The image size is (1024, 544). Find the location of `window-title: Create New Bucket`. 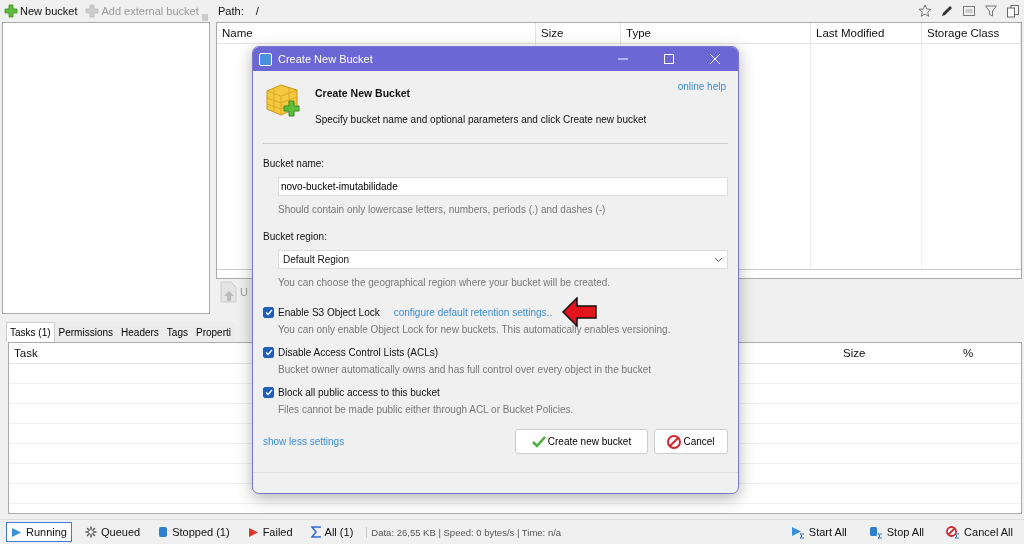

window-title: Create New Bucket is located at coordinates (325, 59).